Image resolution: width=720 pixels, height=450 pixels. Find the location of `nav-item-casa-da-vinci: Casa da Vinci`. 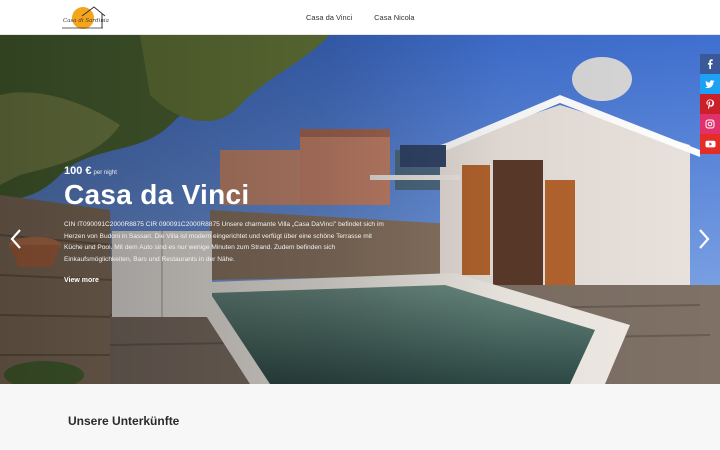

nav-item-casa-da-vinci: Casa da Vinci is located at coordinates (329, 17).